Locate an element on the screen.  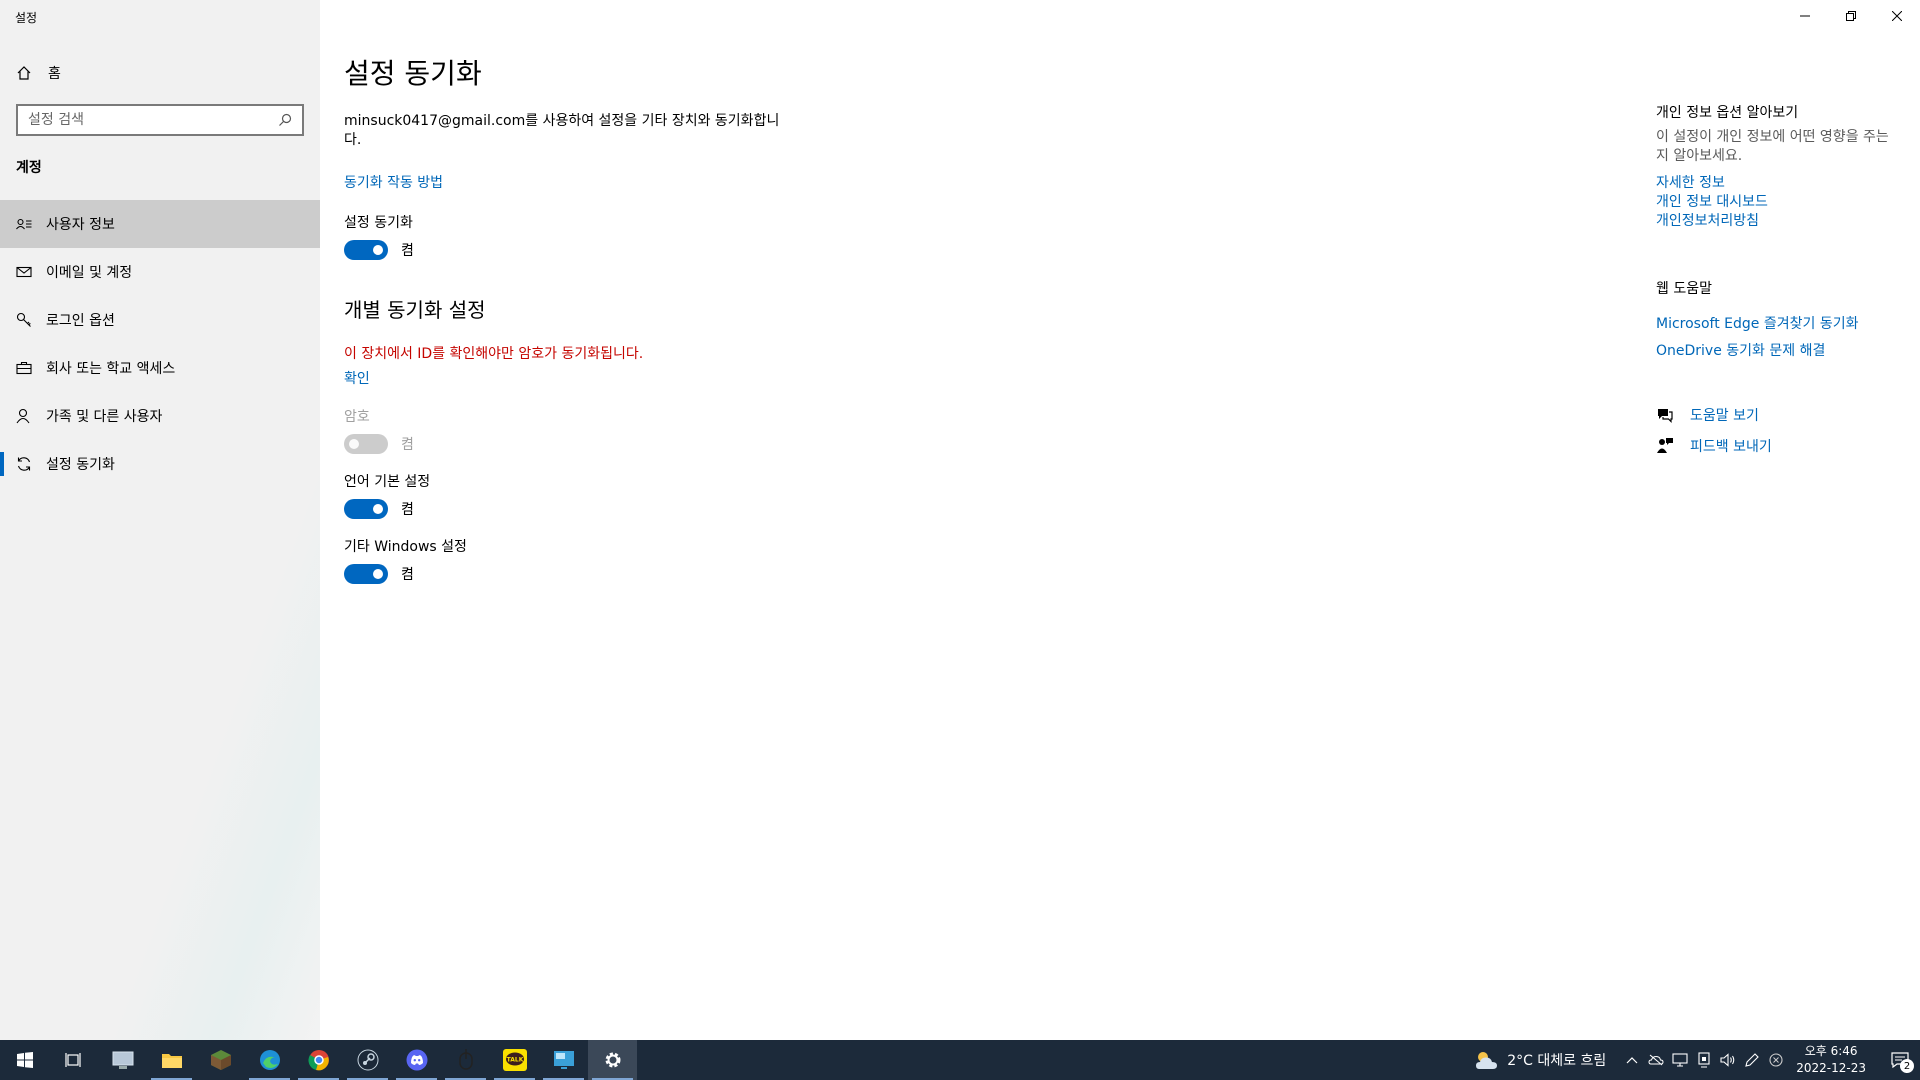
taskbar-app-steam is located at coordinates (367, 1060).